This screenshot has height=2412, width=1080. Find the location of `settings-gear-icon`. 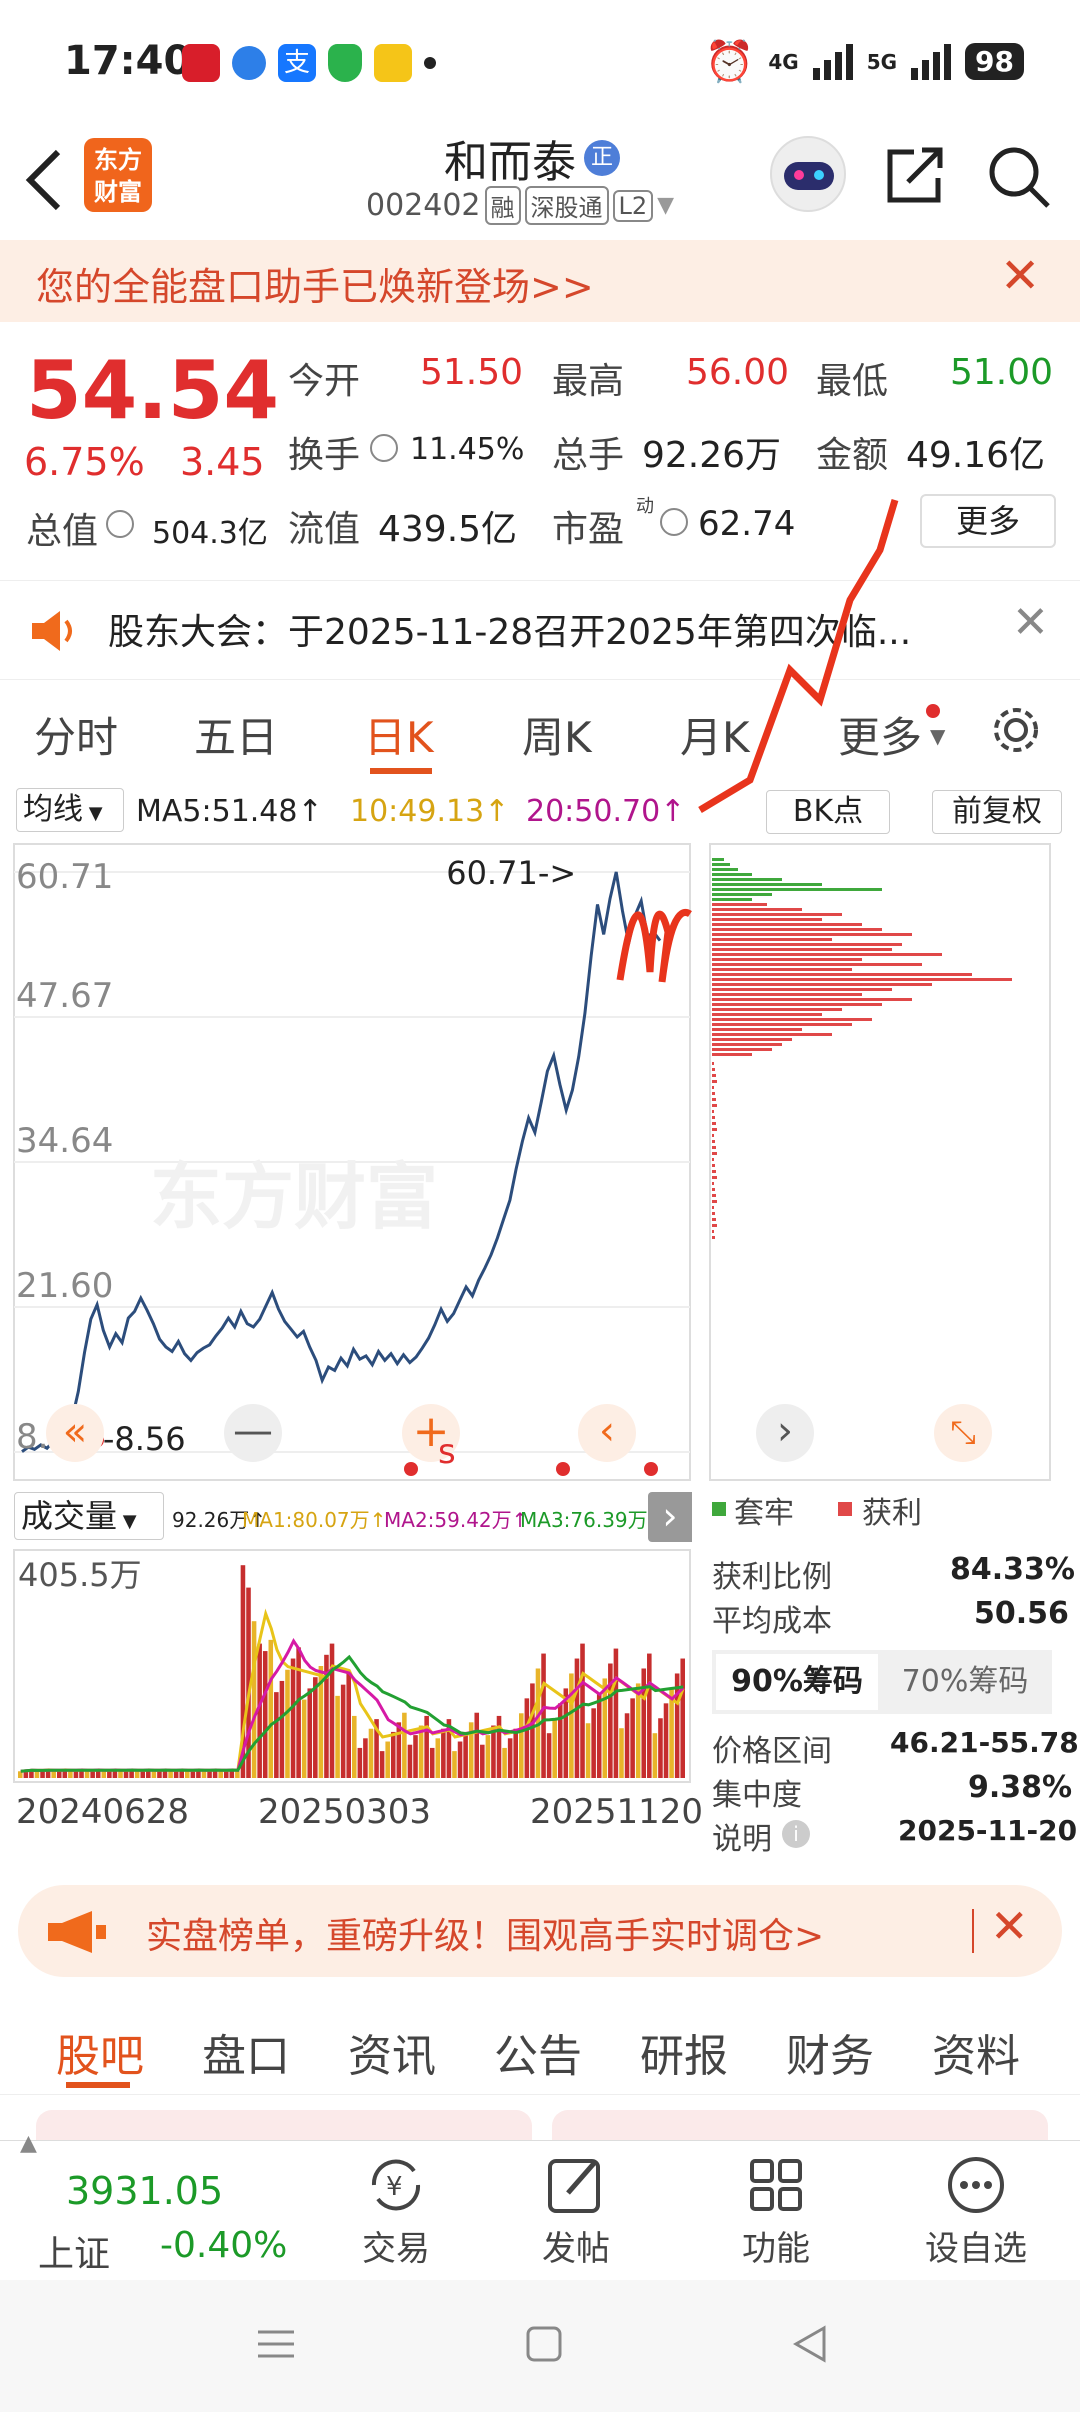

settings-gear-icon is located at coordinates (1016, 730).